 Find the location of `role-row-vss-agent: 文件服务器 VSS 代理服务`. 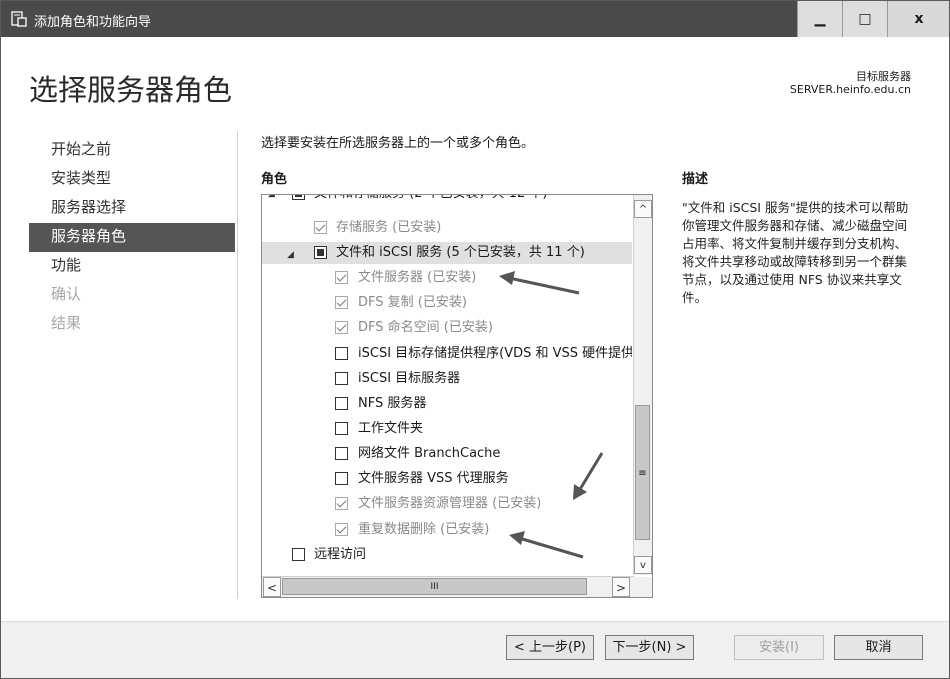

role-row-vss-agent: 文件服务器 VSS 代理服务 is located at coordinates (447, 479).